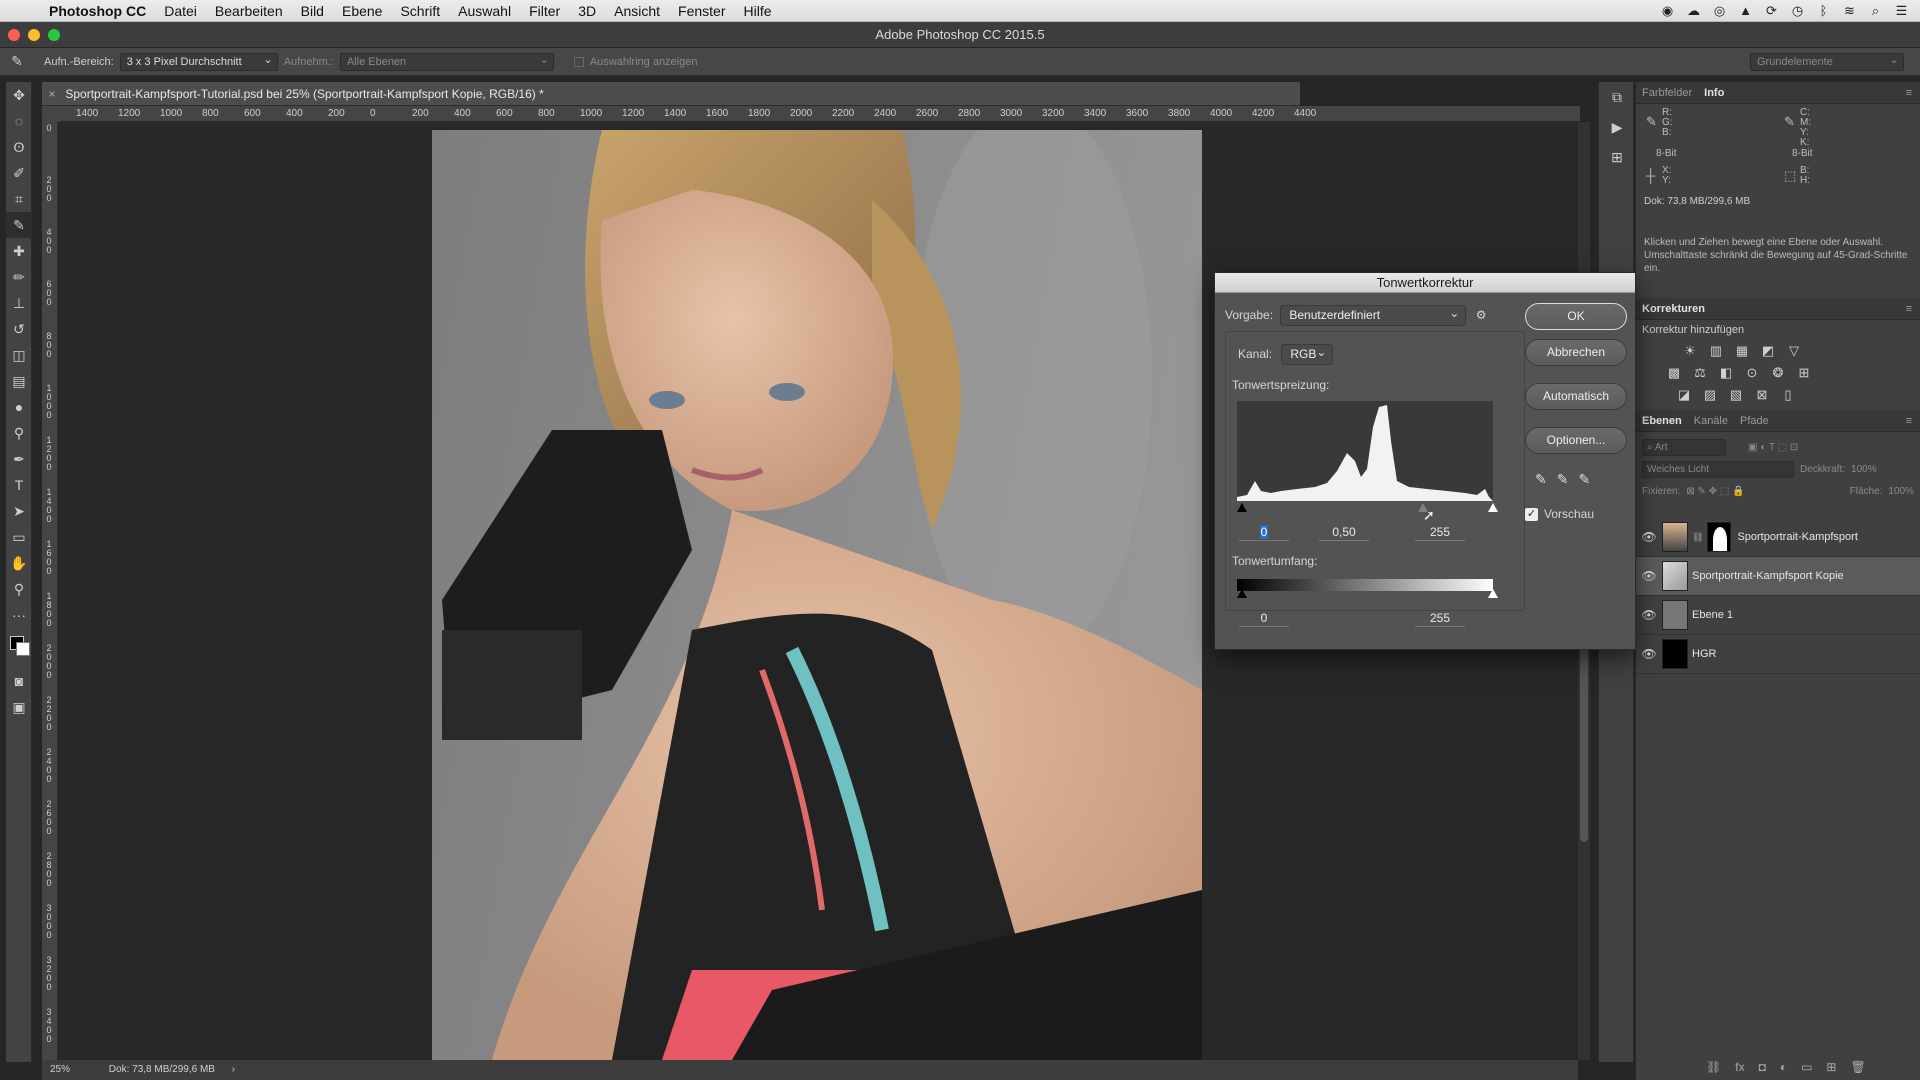 The height and width of the screenshot is (1080, 1920). What do you see at coordinates (1576, 316) in the screenshot?
I see `ok-button: OK` at bounding box center [1576, 316].